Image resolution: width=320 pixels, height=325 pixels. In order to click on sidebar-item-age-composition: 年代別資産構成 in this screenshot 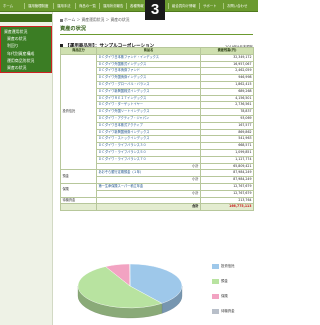, I will do `click(26, 53)`.